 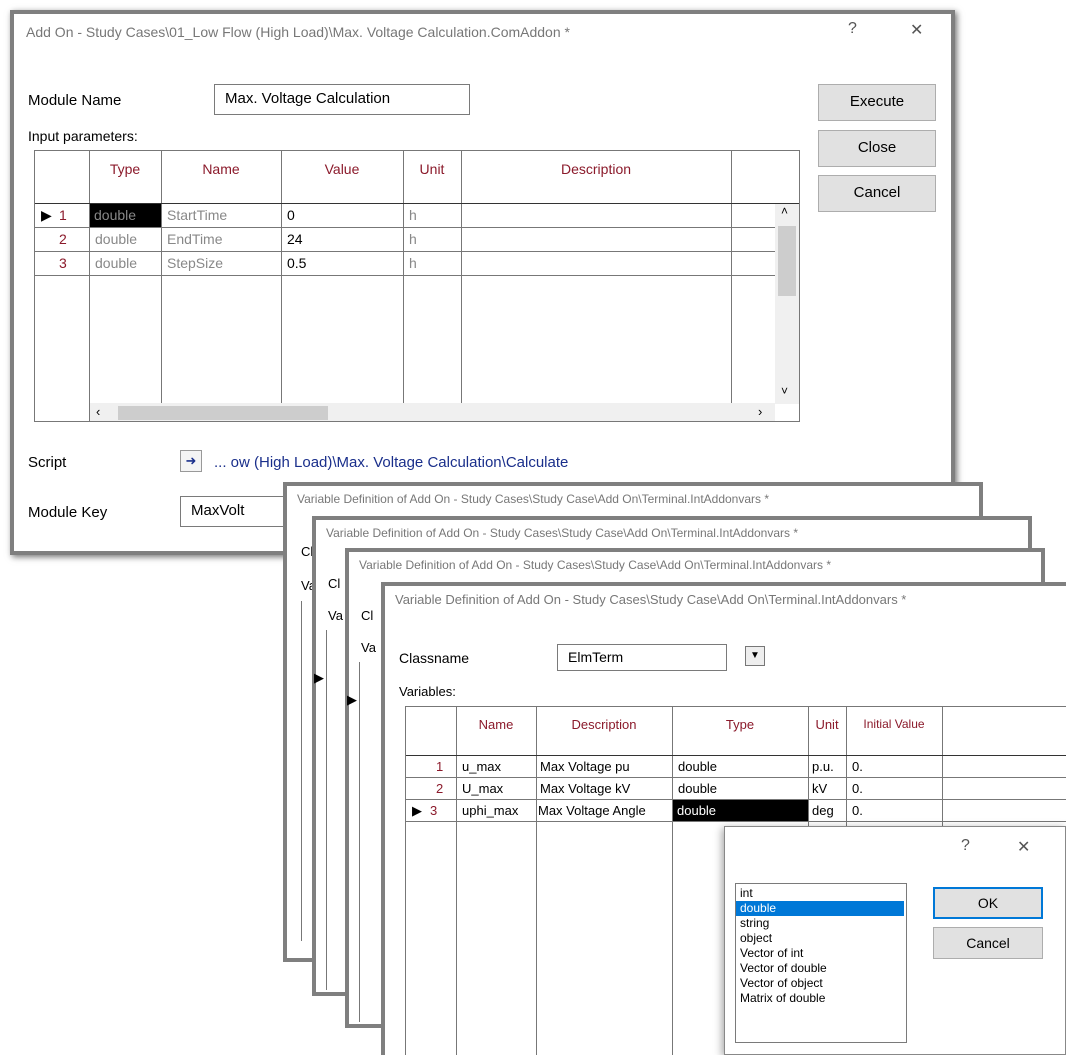 I want to click on unit-cell: p.u., so click(x=823, y=766).